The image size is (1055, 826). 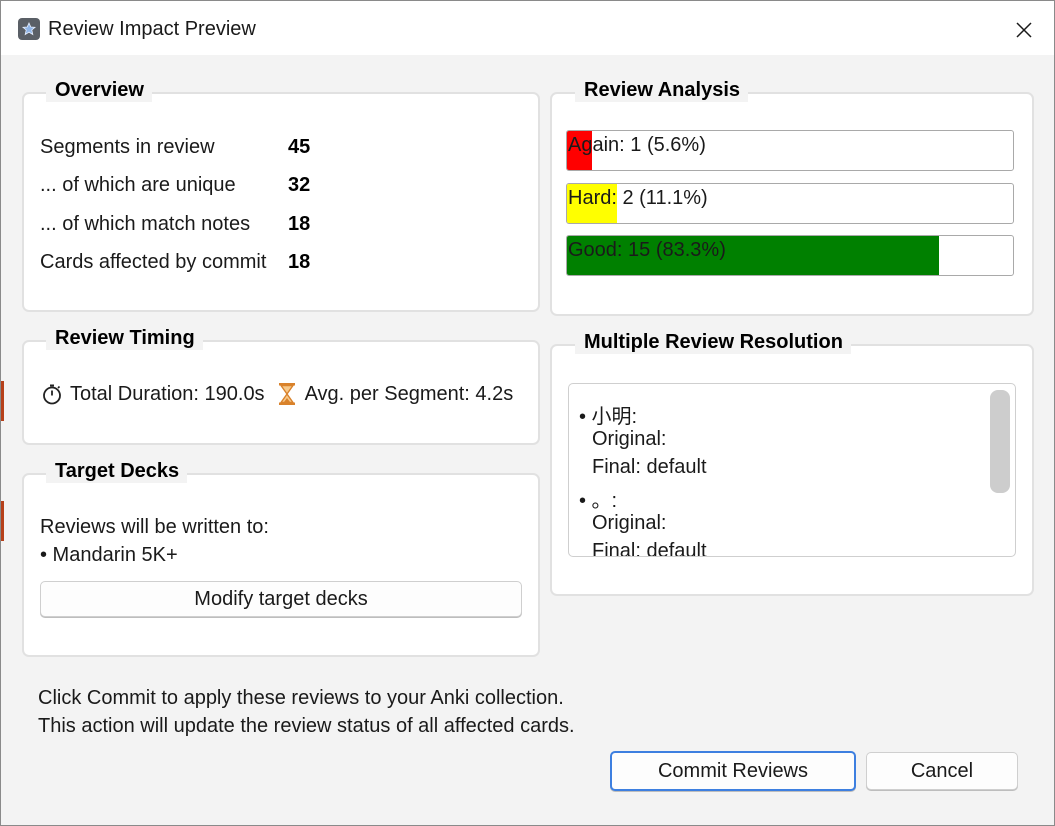 What do you see at coordinates (598, 501) in the screenshot?
I see `list-item-head: • 。:` at bounding box center [598, 501].